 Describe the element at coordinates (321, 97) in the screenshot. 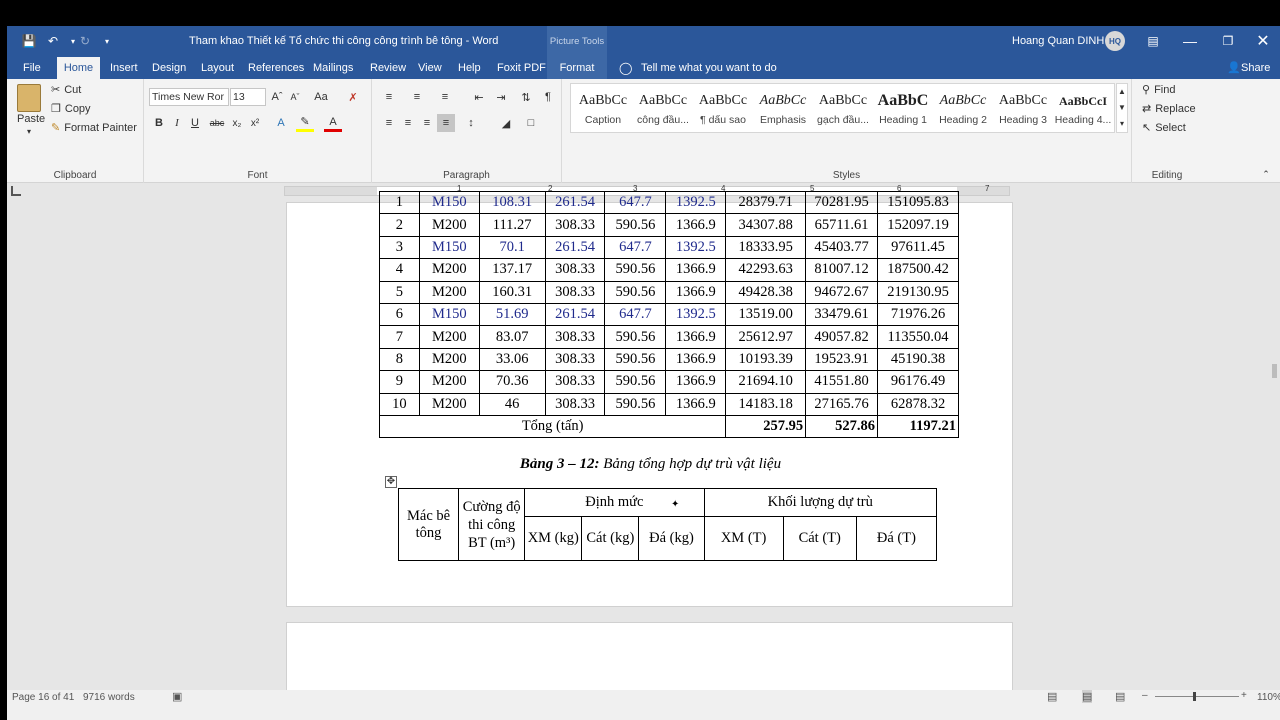

I see `change-case-icon: Aa` at that location.